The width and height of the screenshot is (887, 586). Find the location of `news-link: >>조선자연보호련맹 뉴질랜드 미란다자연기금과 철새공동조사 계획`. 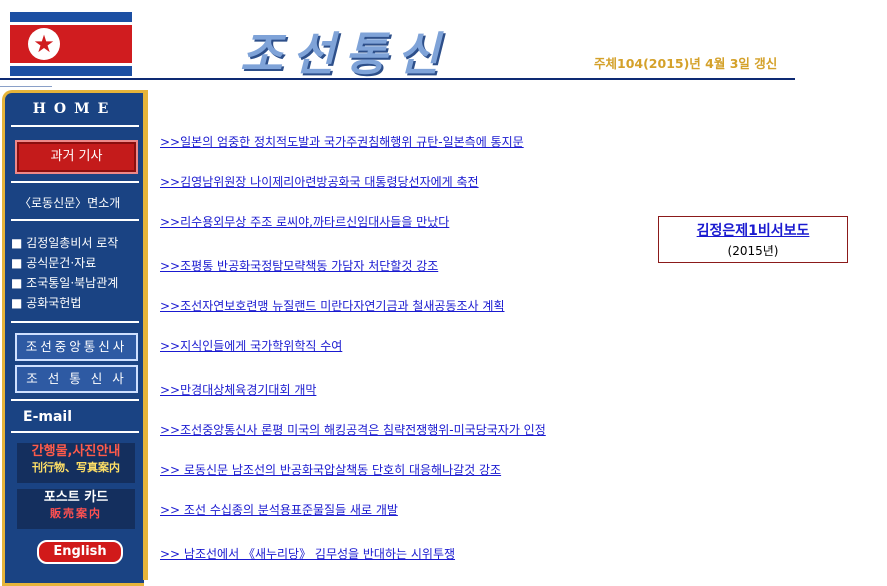

news-link: >>조선자연보호련맹 뉴질랜드 미란다자연기금과 철새공동조사 계획 is located at coordinates (332, 305).